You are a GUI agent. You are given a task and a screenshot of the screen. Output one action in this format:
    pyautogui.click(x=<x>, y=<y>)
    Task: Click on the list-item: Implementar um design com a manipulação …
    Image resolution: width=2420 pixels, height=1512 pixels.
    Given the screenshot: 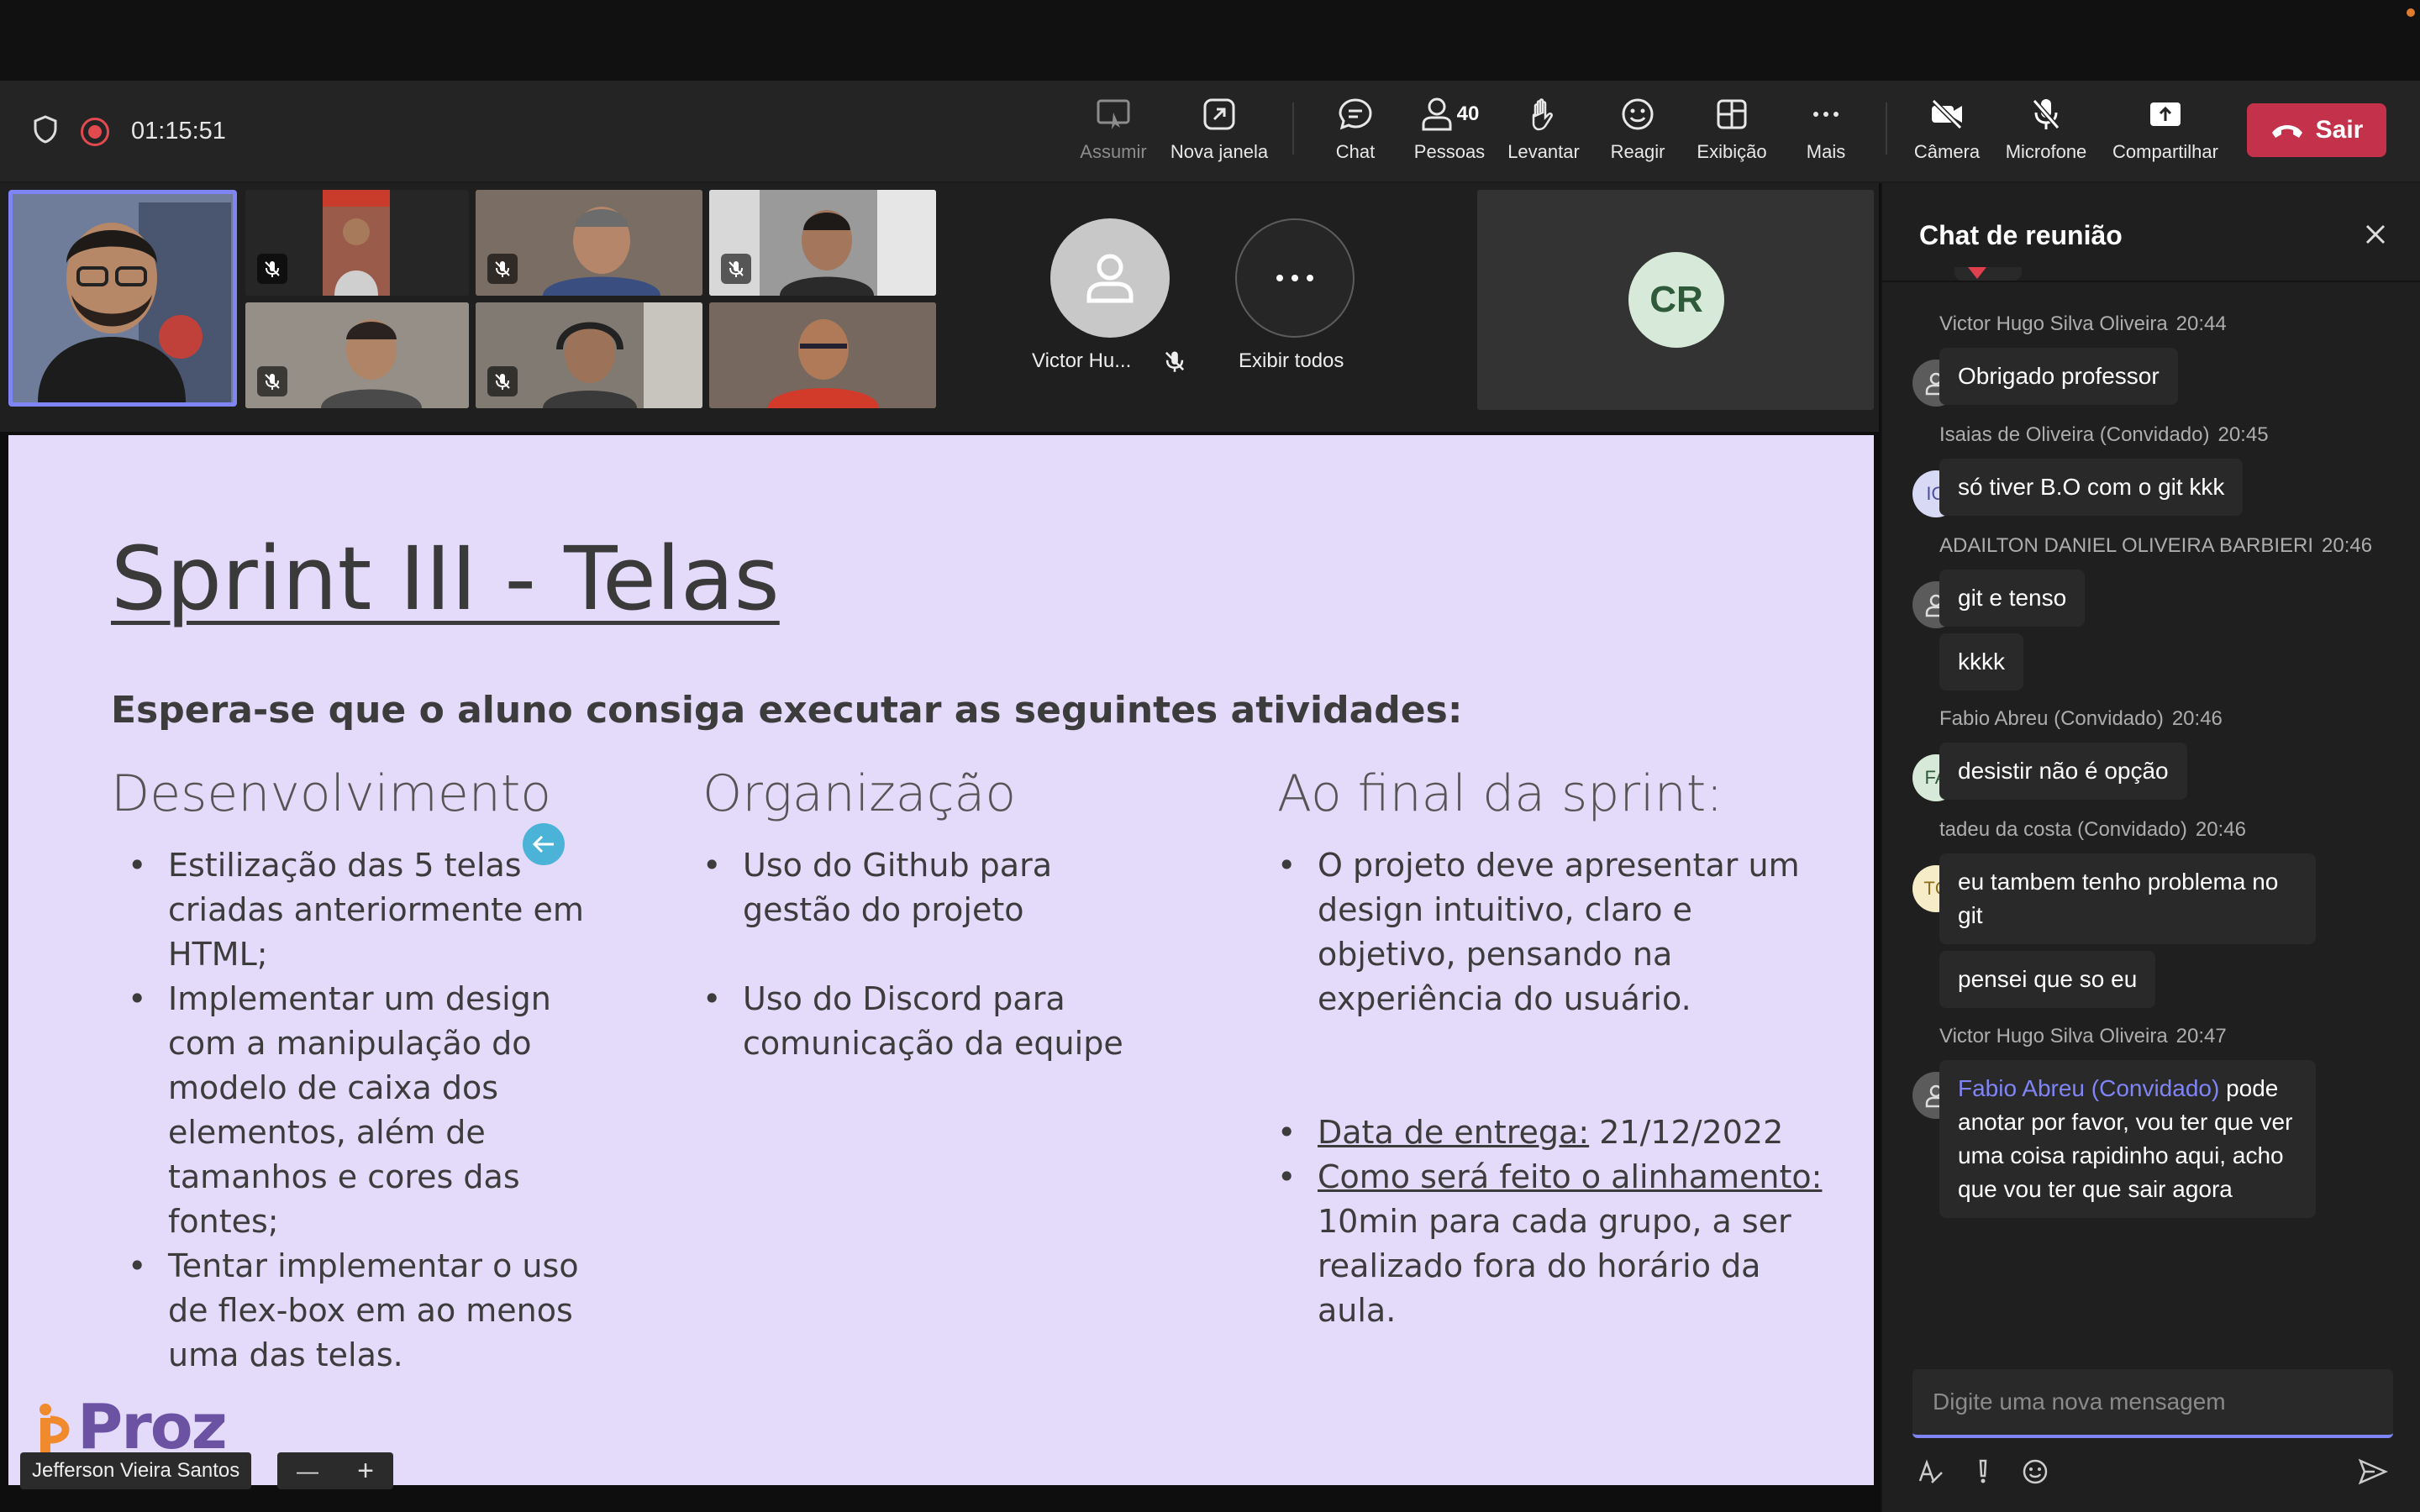 What is the action you would take?
    pyautogui.click(x=370, y=1110)
    